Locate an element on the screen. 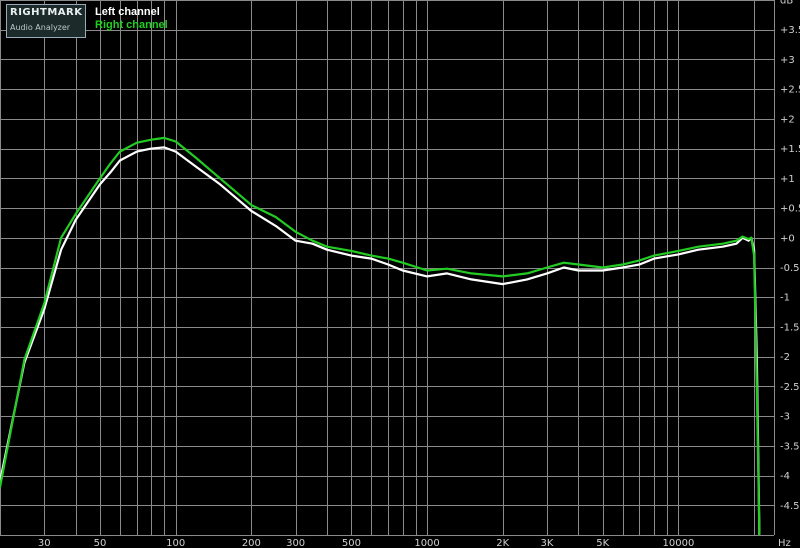  y-tick-label: dB is located at coordinates (786, 3).